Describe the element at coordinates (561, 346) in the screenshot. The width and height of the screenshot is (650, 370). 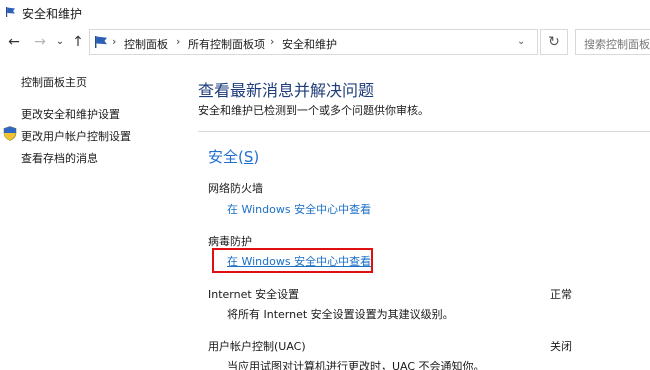
I see `uac-status: 关闭` at that location.